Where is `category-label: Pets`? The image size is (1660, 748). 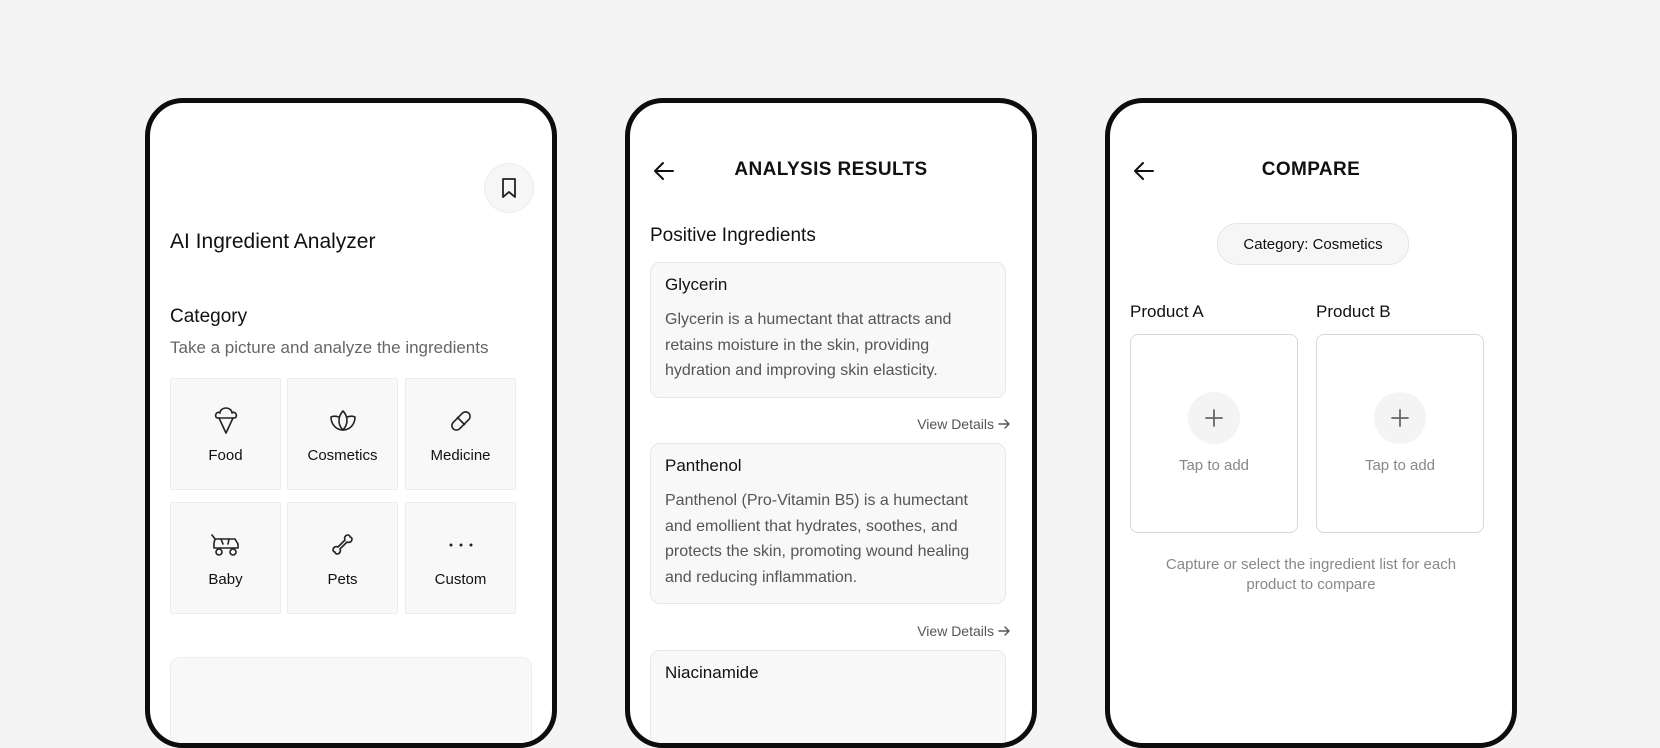
category-label: Pets is located at coordinates (342, 579).